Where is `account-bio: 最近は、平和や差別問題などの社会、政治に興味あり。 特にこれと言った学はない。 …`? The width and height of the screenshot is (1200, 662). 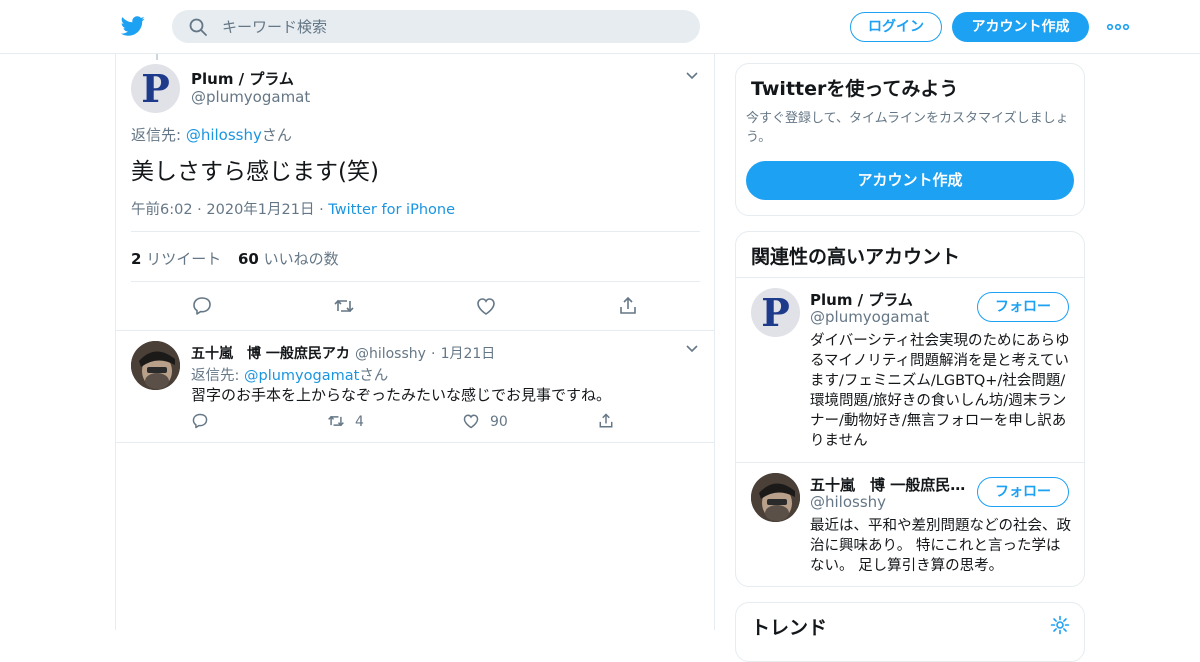 account-bio: 最近は、平和や差別問題などの社会、政治に興味あり。 特にこれと言った学はない。 … is located at coordinates (940, 546).